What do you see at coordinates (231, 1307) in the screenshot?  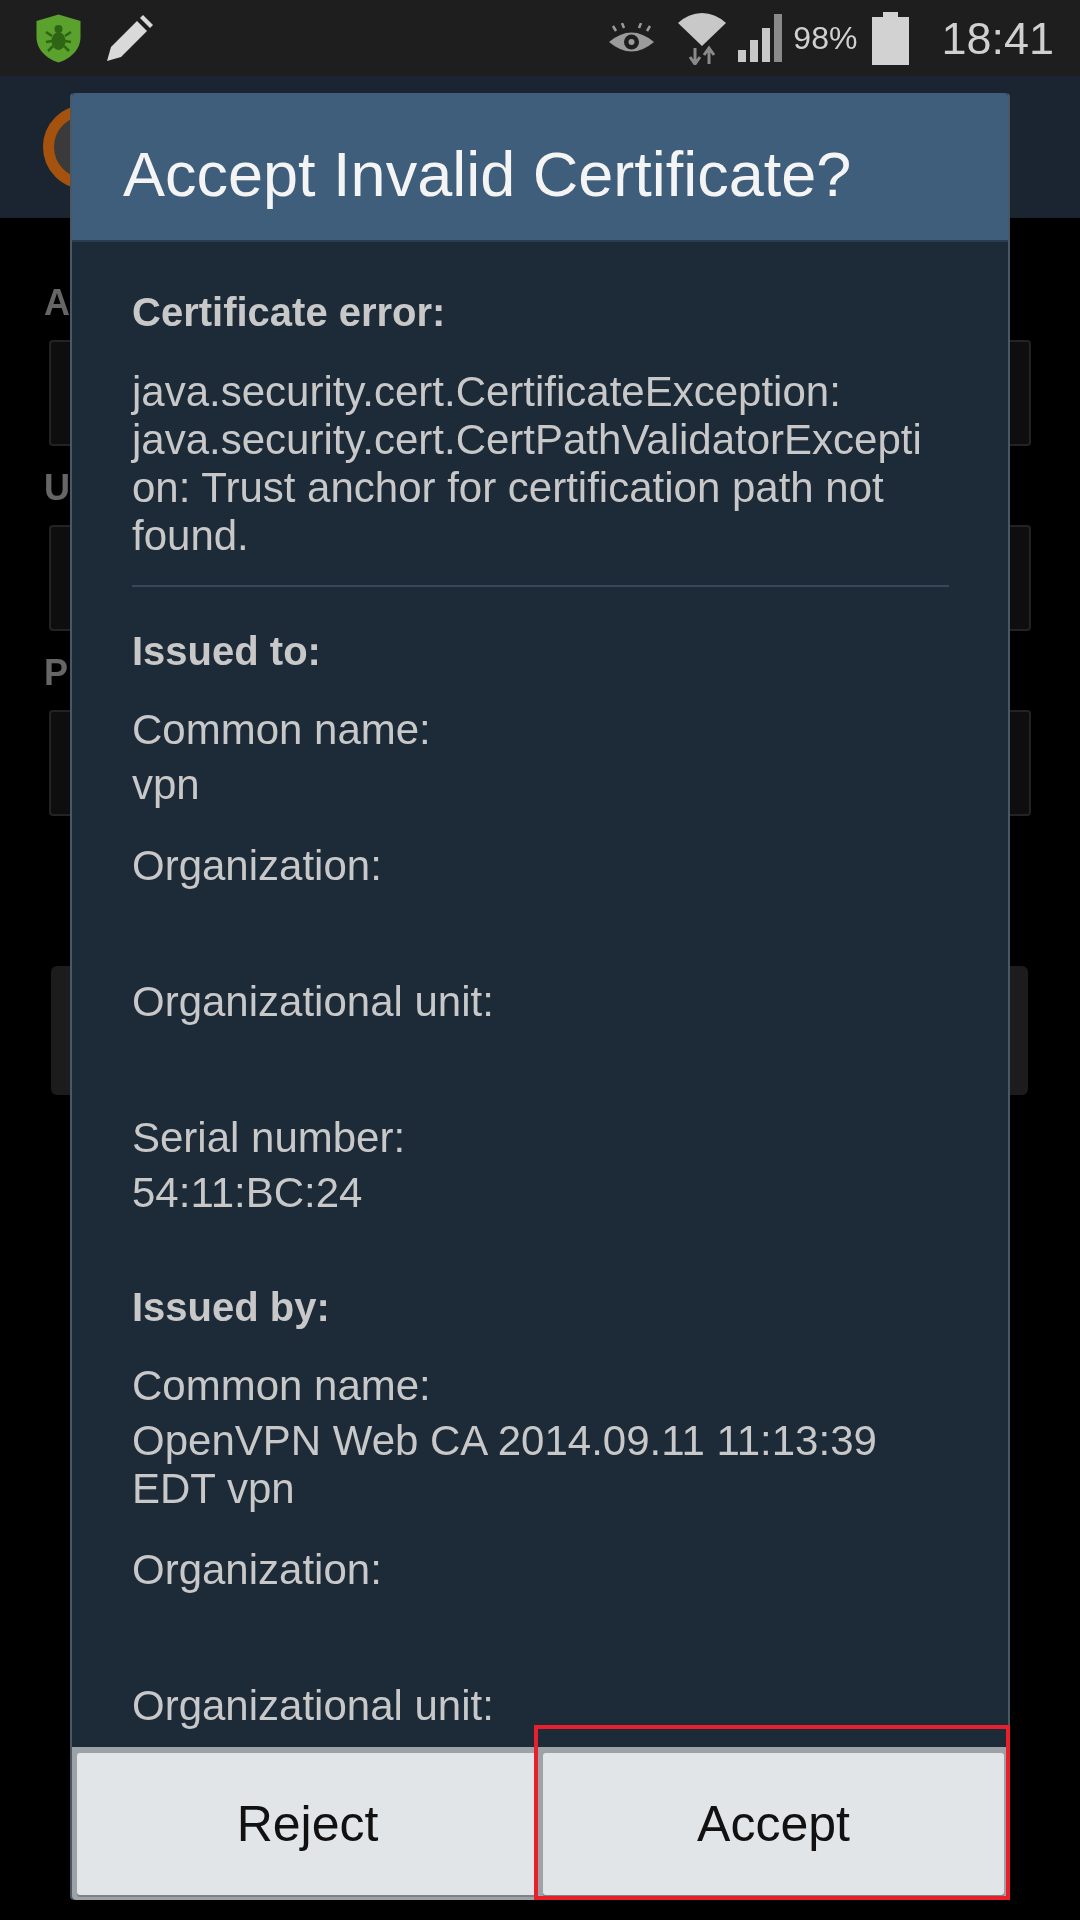 I see `section-heading: Issued by:` at bounding box center [231, 1307].